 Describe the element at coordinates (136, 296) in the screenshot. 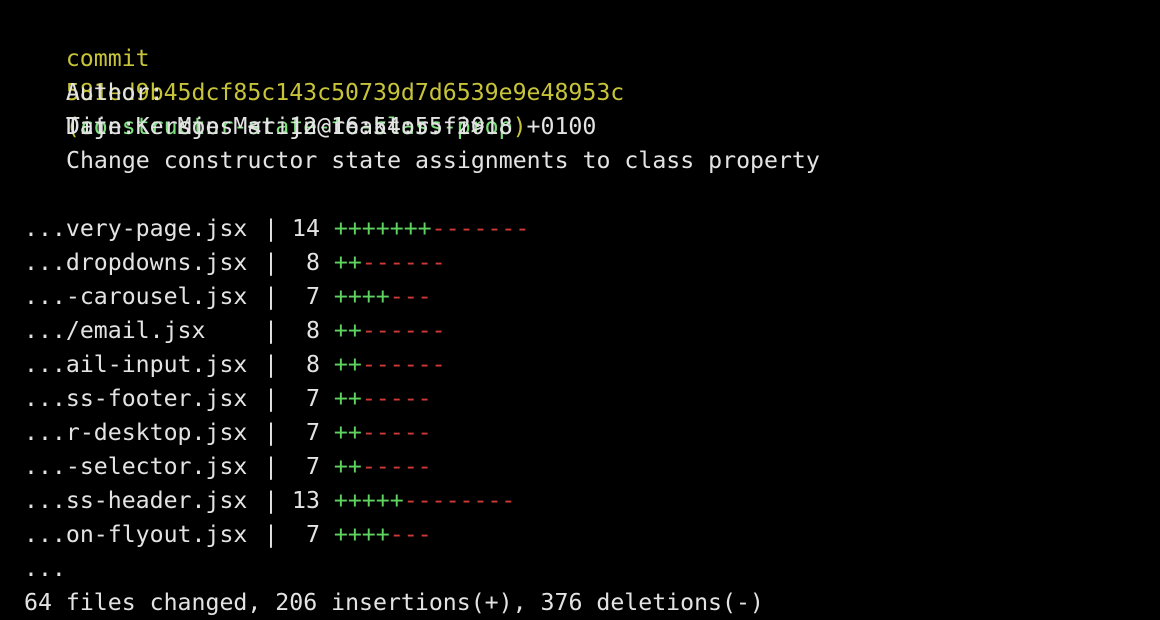

I see `diffstat-filename: ...-carousel.jsx` at that location.